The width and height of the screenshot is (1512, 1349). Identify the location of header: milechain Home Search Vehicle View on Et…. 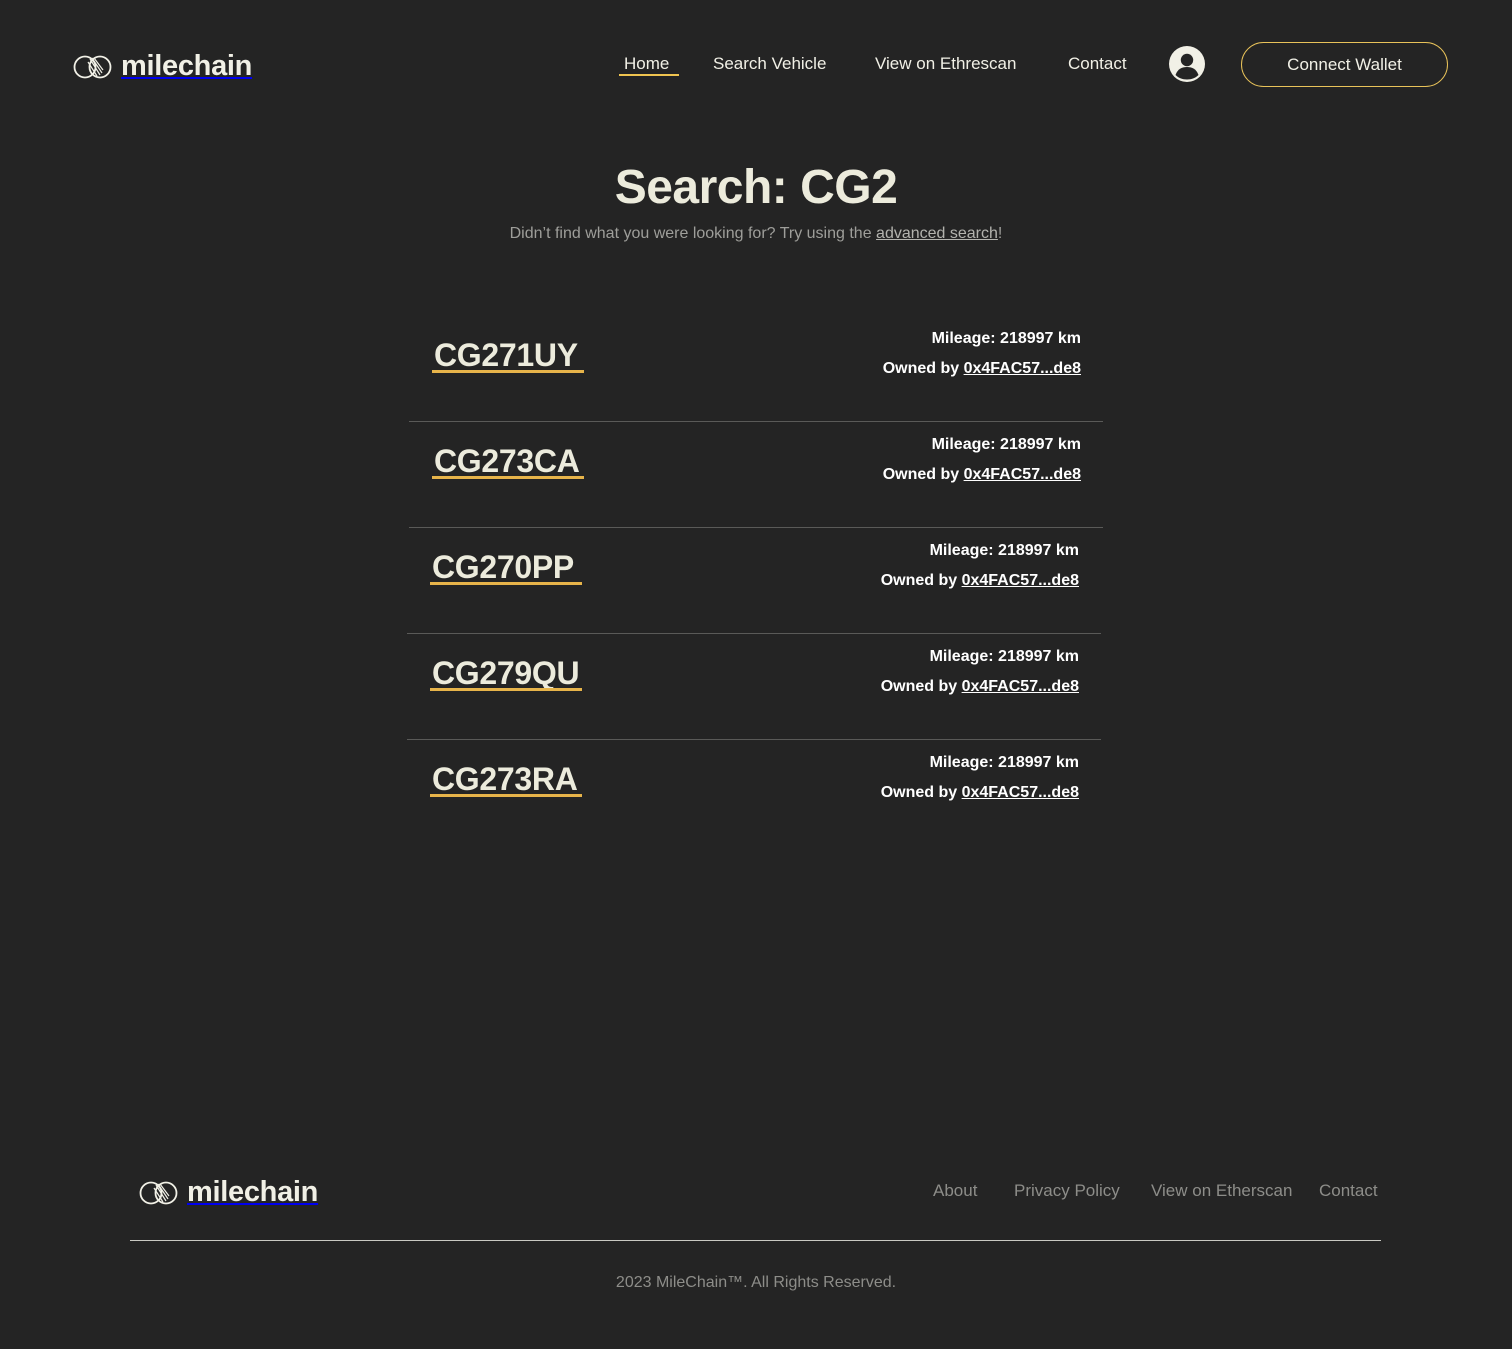
(756, 65).